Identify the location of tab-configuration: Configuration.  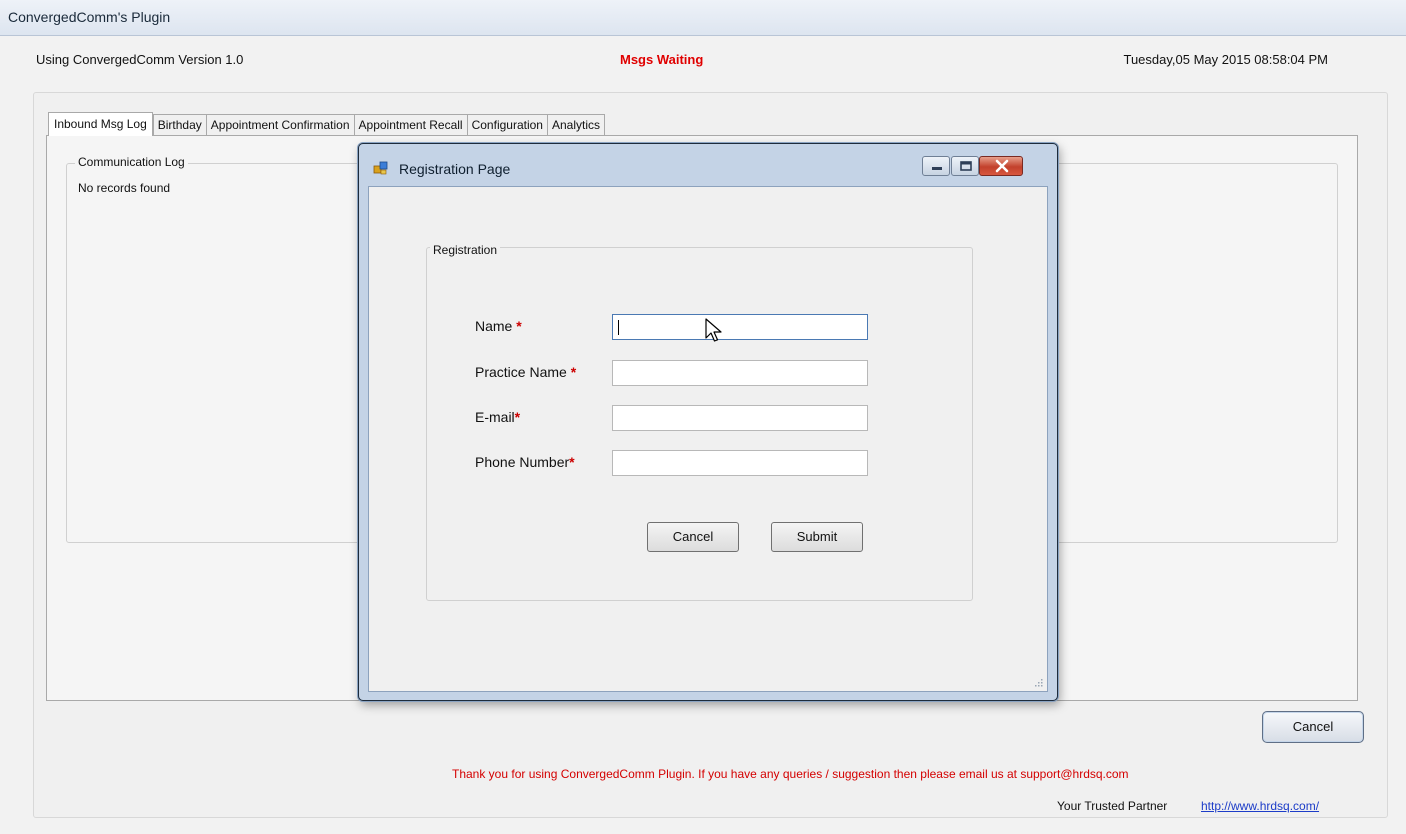
(506, 125).